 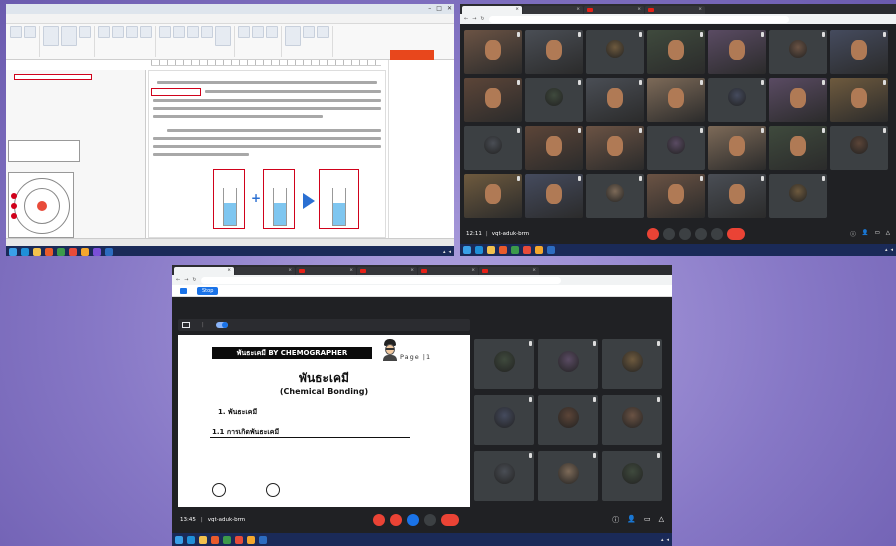 I want to click on underline-icon, so click(x=118, y=32).